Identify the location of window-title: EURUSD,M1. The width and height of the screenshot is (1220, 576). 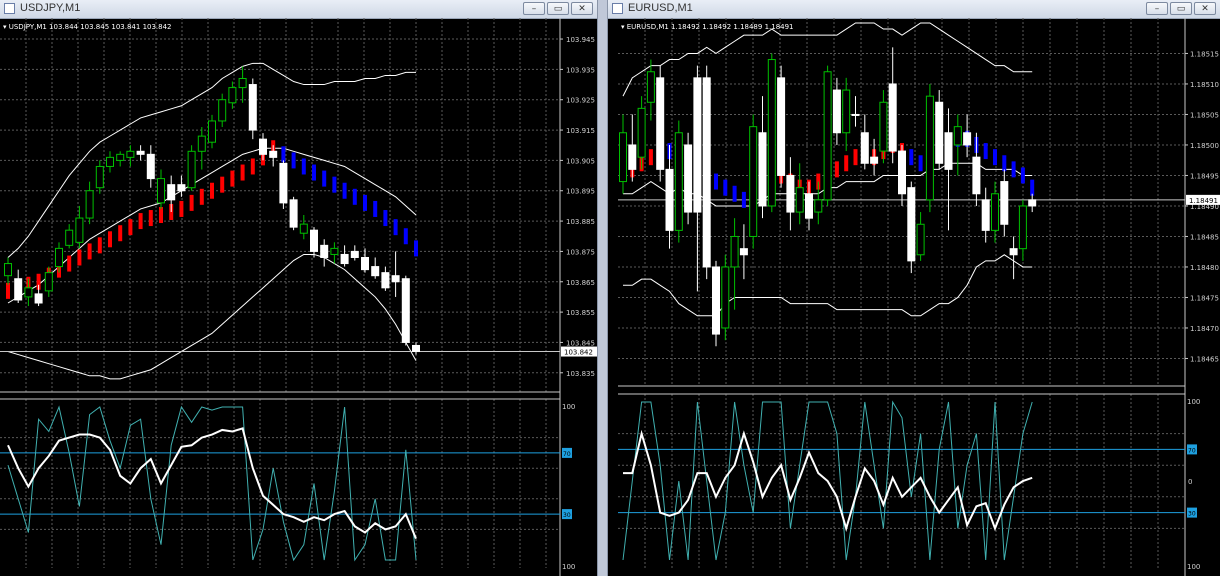
(660, 8).